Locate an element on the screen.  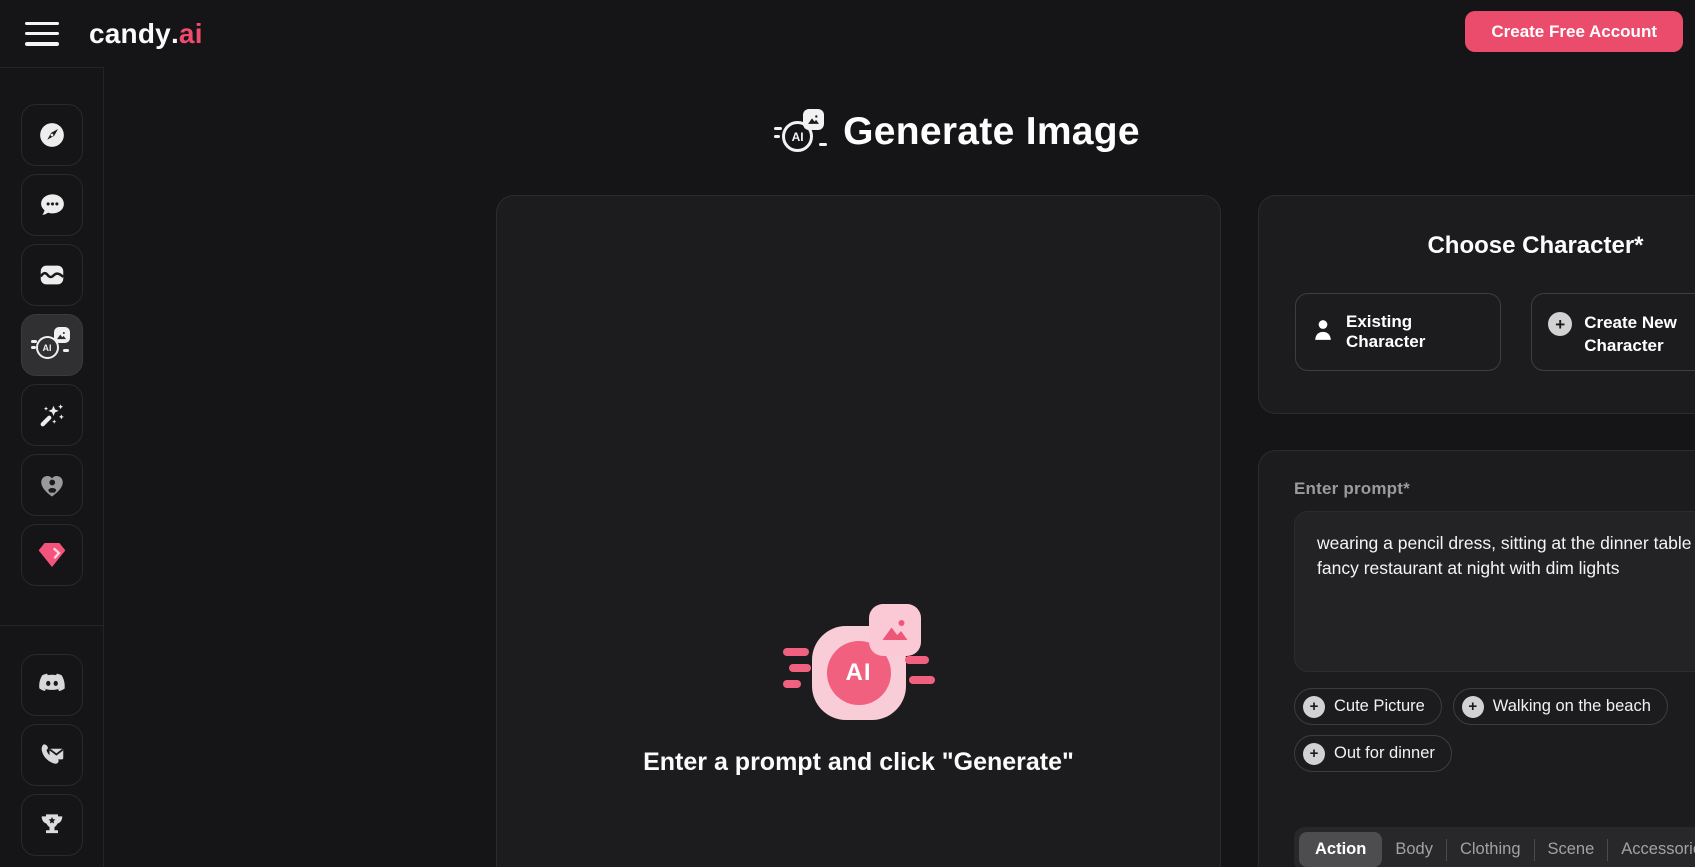
sidebar-item-chat is located at coordinates (51, 205).